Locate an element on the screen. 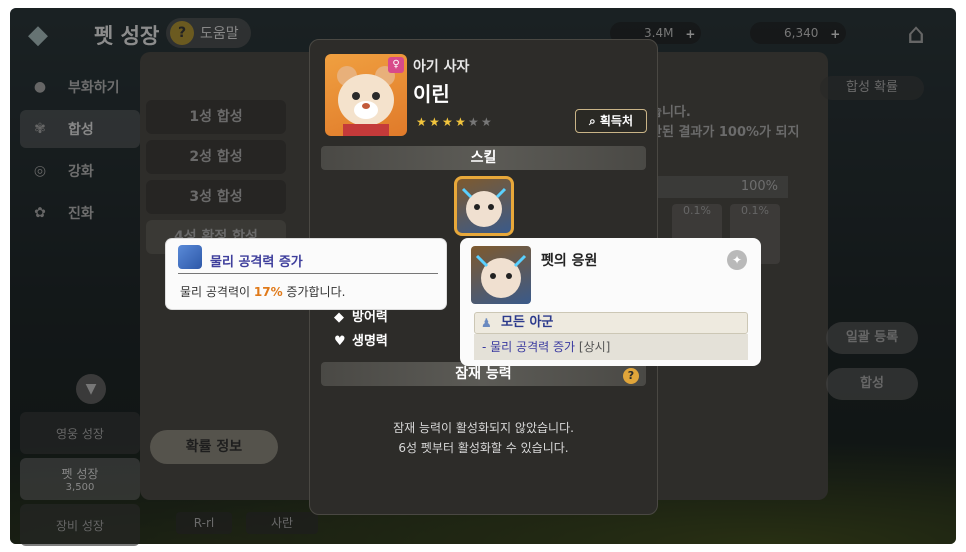 This screenshot has width=966, height=552. bottom-tag: 사란 is located at coordinates (282, 523).